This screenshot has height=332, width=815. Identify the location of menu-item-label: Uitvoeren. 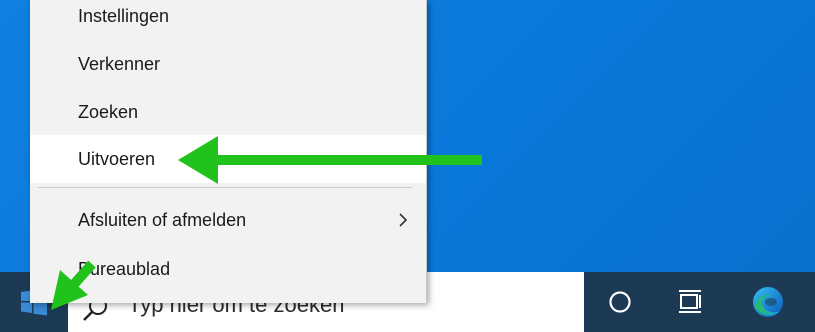
(117, 158).